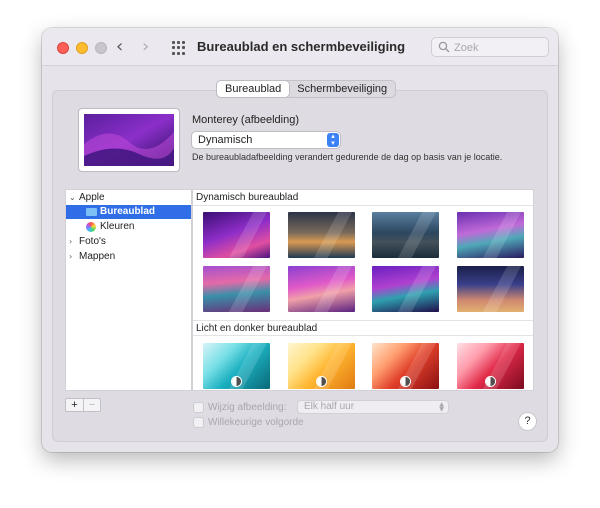 Image resolution: width=600 pixels, height=508 pixels. I want to click on sidebar-item-apple: ⌄ Apple, so click(128, 198).